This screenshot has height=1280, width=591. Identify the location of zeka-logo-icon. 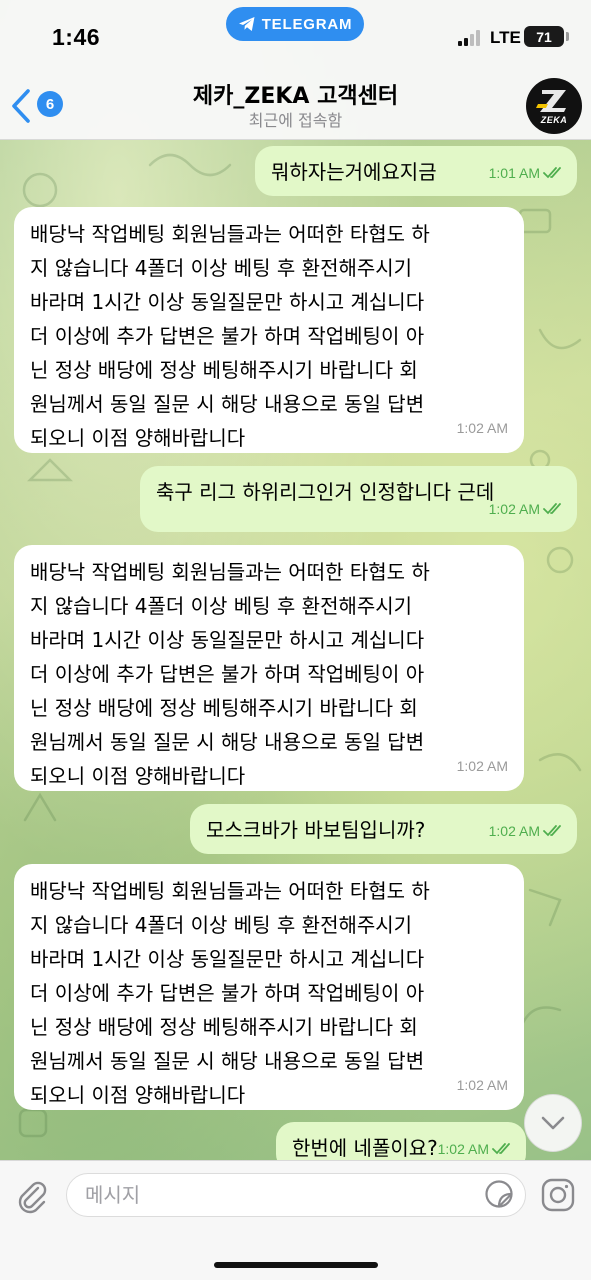
(551, 101).